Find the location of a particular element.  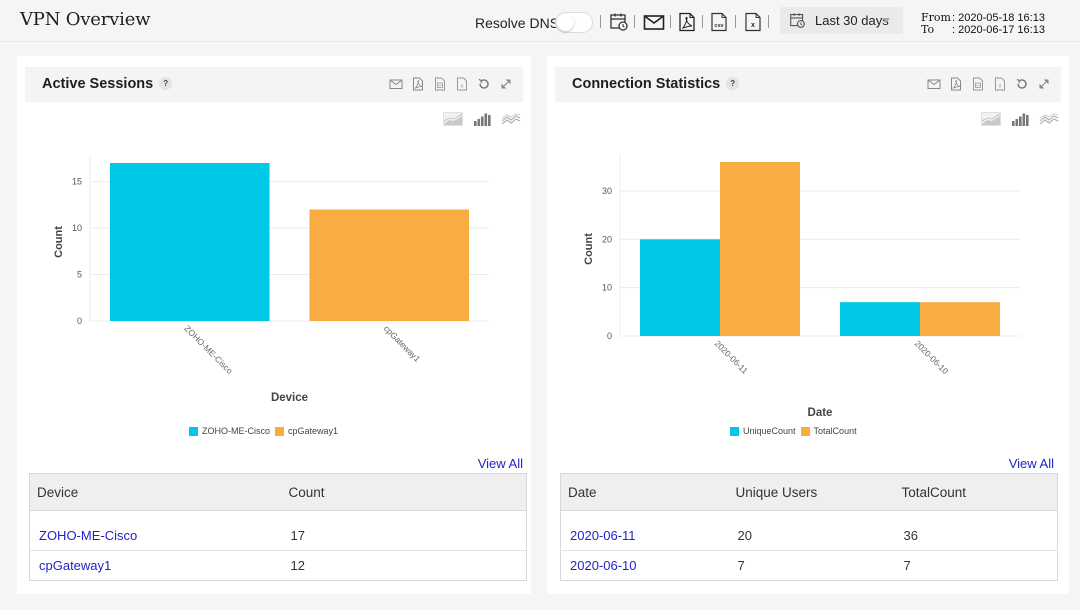

date-range-dropdown: Last 30 days is located at coordinates (841, 20).